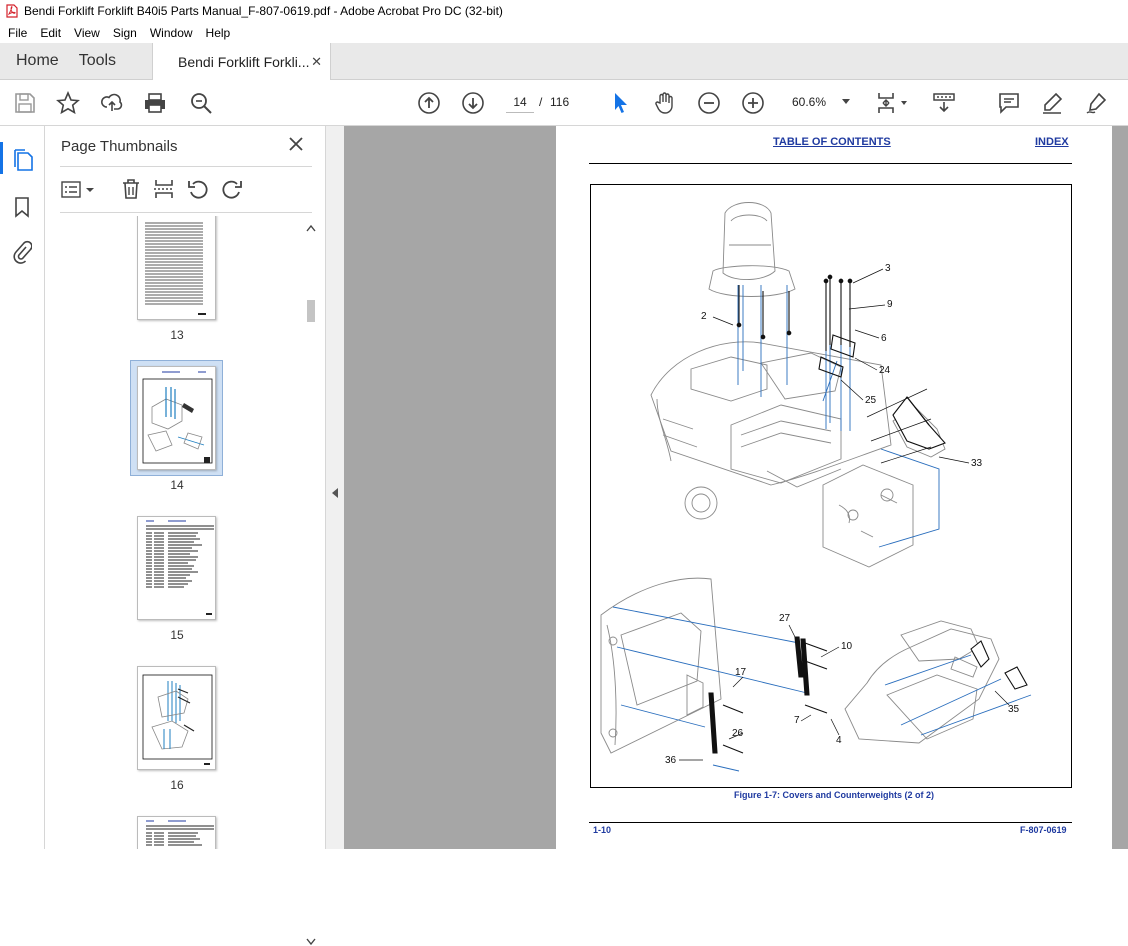 The image size is (1128, 946). Describe the element at coordinates (23, 160) in the screenshot. I see `page-thumbnails-icon` at that location.